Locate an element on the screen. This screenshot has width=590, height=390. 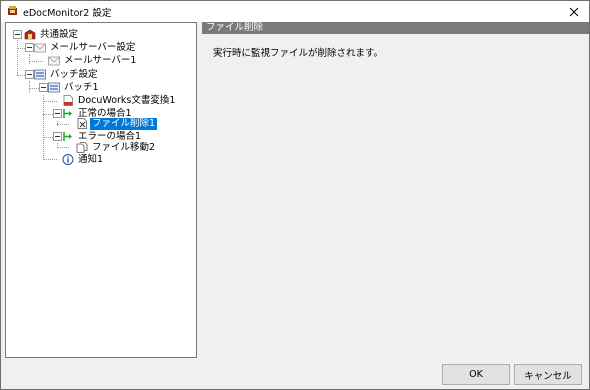
tree-item-batch-1: バッチ1 is located at coordinates (74, 87).